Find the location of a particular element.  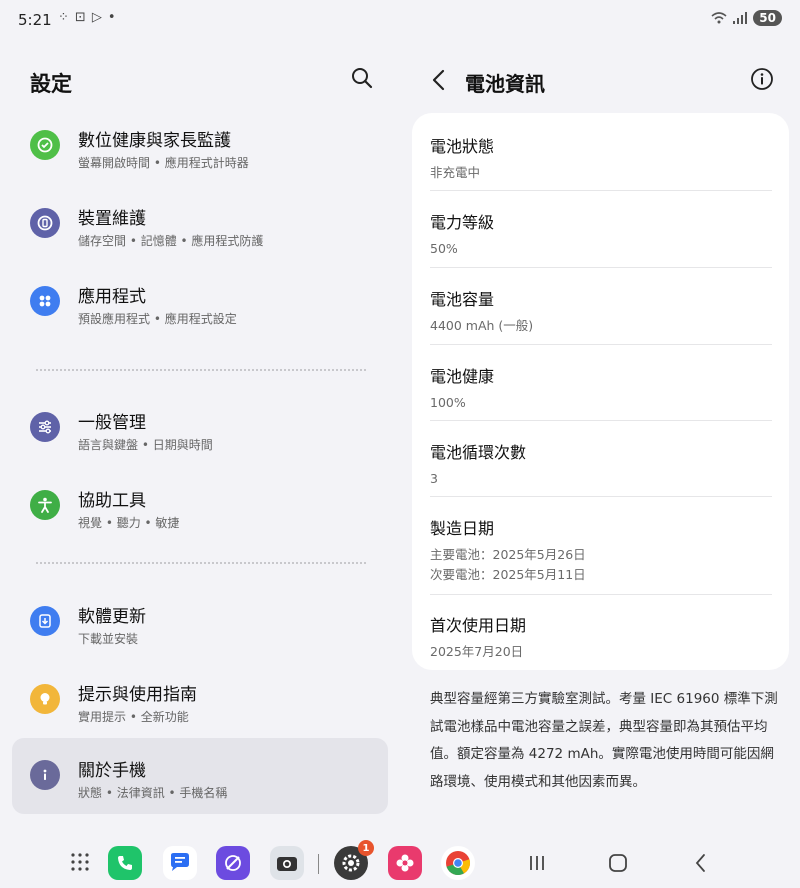

notification-badge: 1 is located at coordinates (366, 848).